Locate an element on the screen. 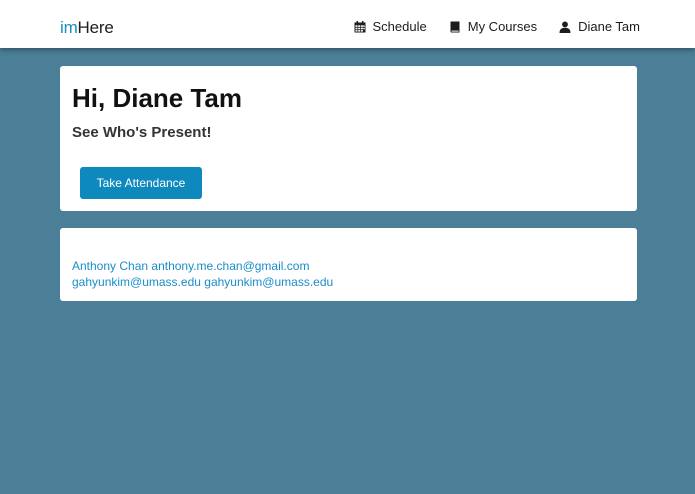 The width and height of the screenshot is (695, 494). brand-logo: imHere is located at coordinates (87, 28).